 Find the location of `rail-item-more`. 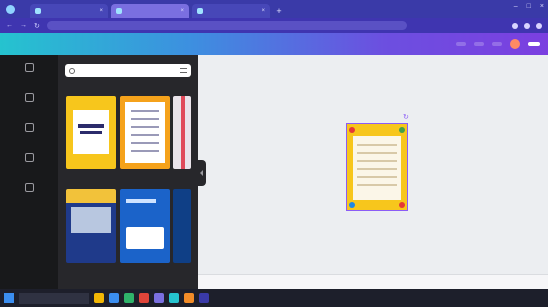

rail-item-more is located at coordinates (29, 195).